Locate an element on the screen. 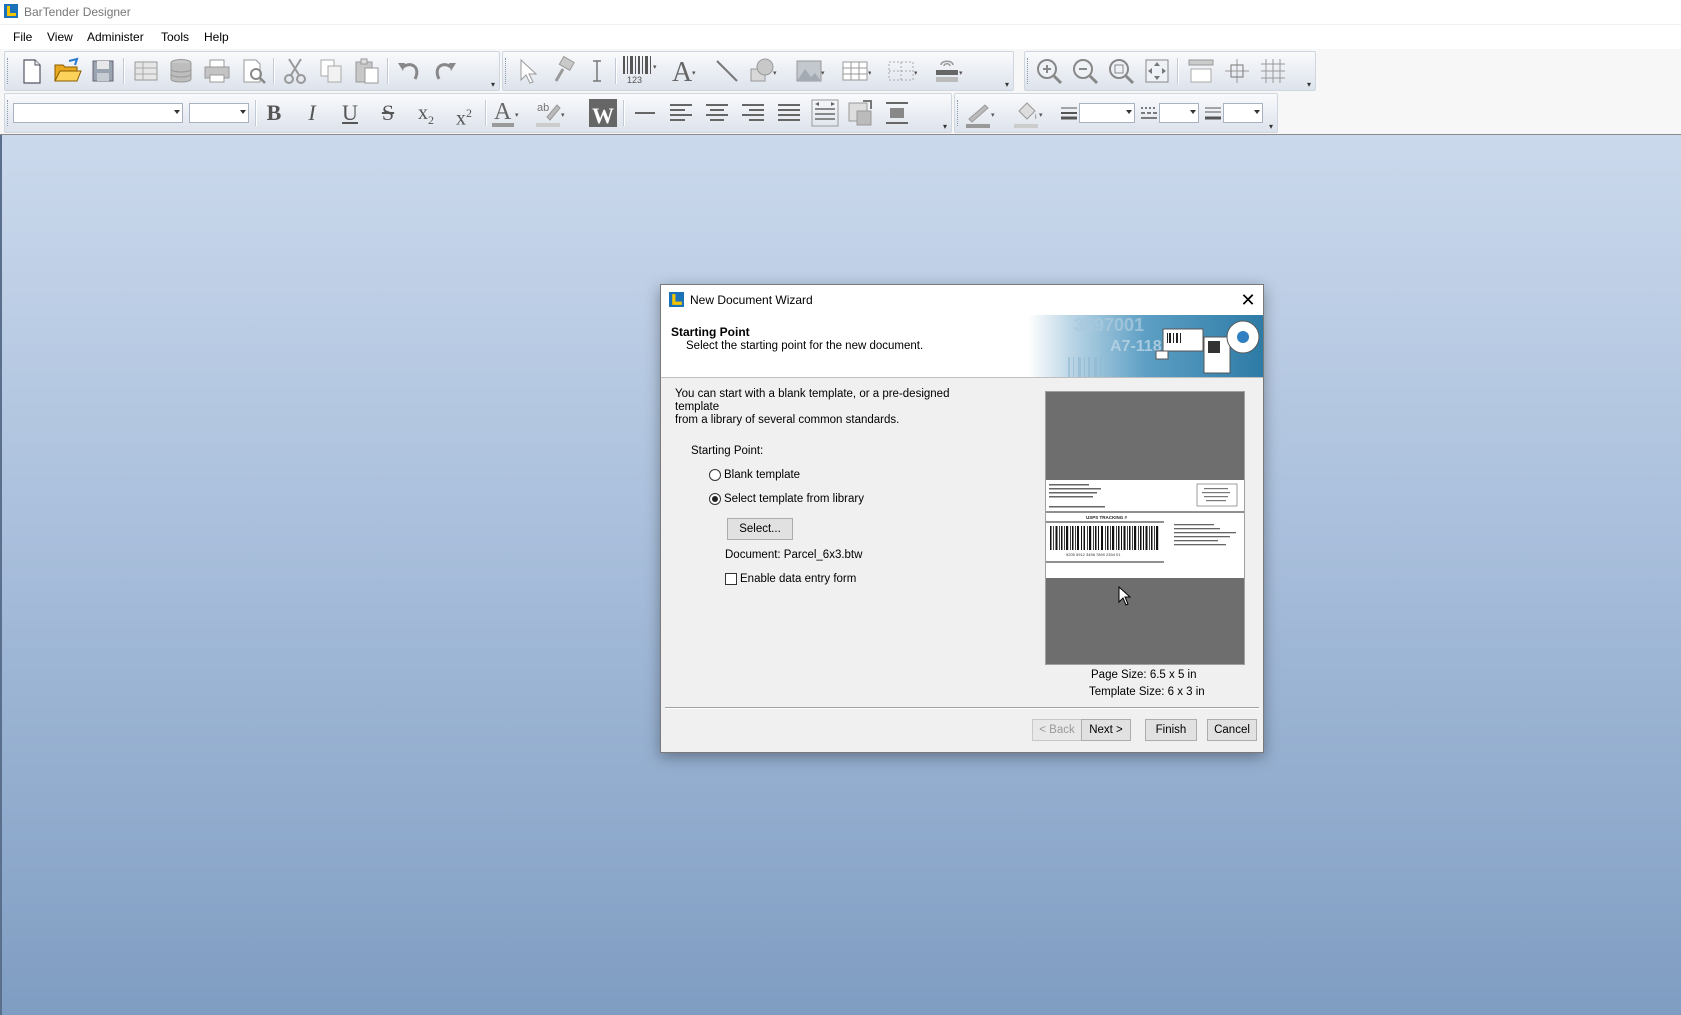  object-toolbar: 123 ▾ A ▾ ▾ ▾ ▾ ▾ ▾ ▾ is located at coordinates (758, 71).